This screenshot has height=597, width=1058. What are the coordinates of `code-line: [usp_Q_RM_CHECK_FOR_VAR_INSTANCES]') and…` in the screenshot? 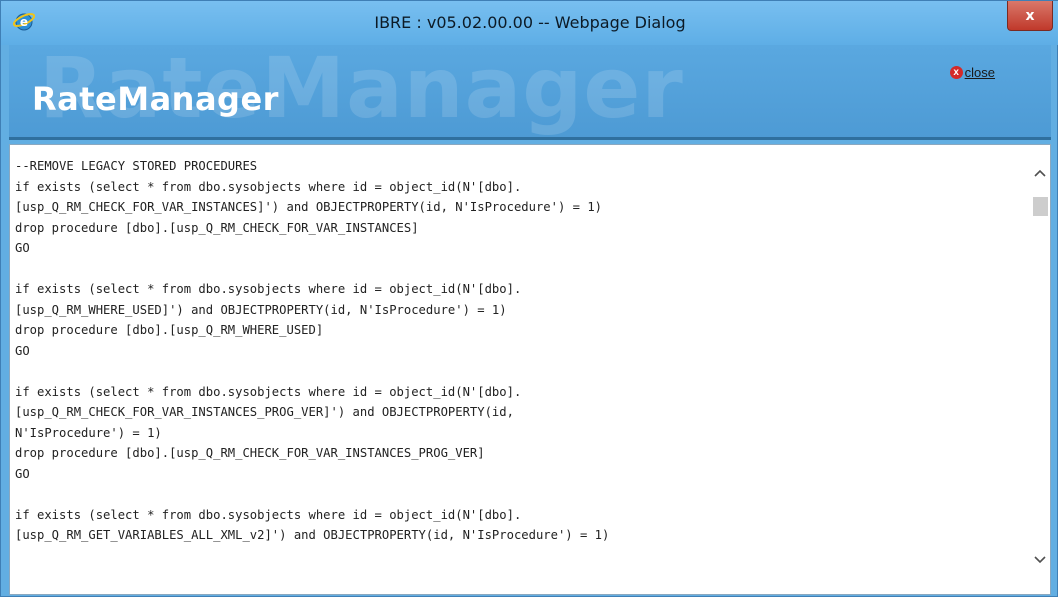 It's located at (308, 207).